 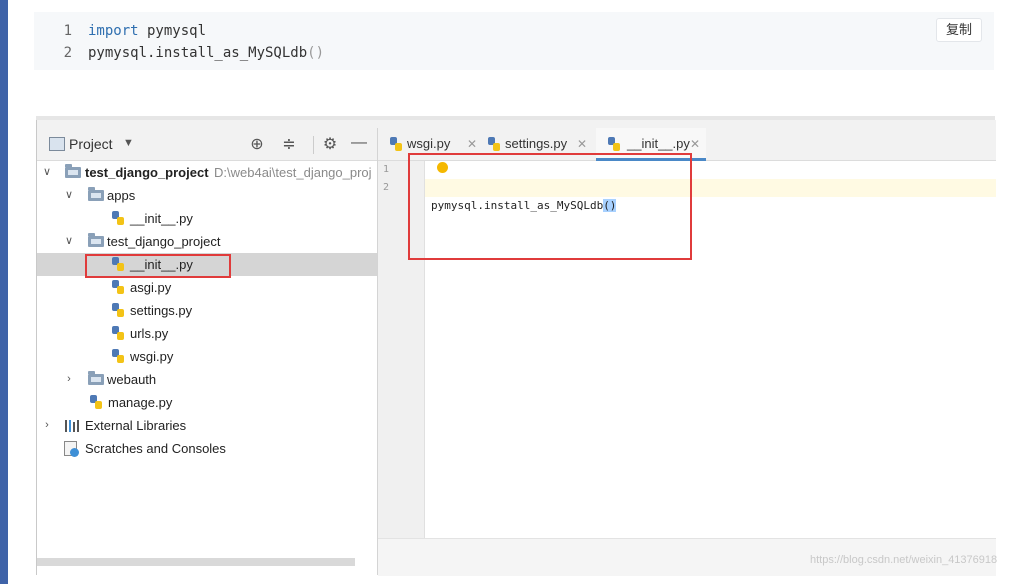 I want to click on tree-item-label: __init__.py, so click(x=161, y=218).